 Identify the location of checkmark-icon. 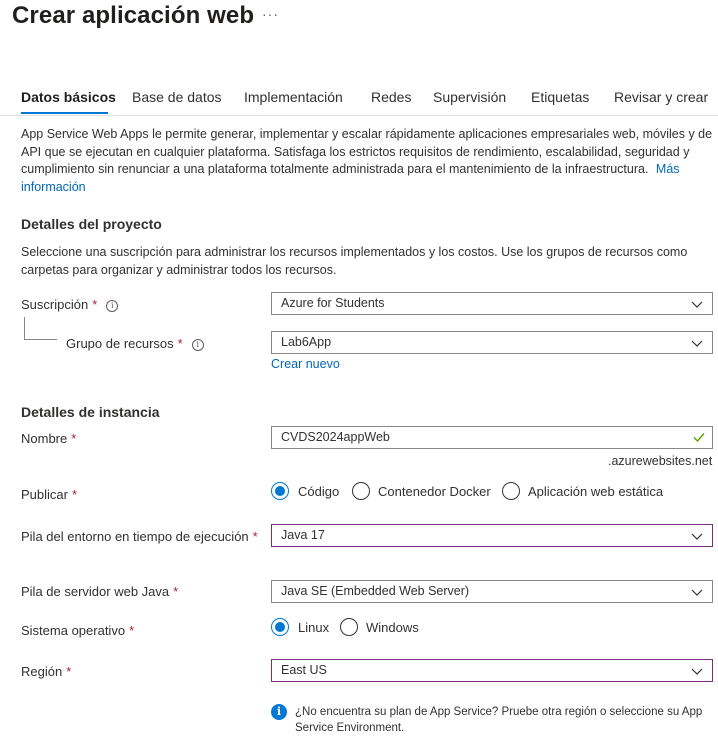
(699, 438).